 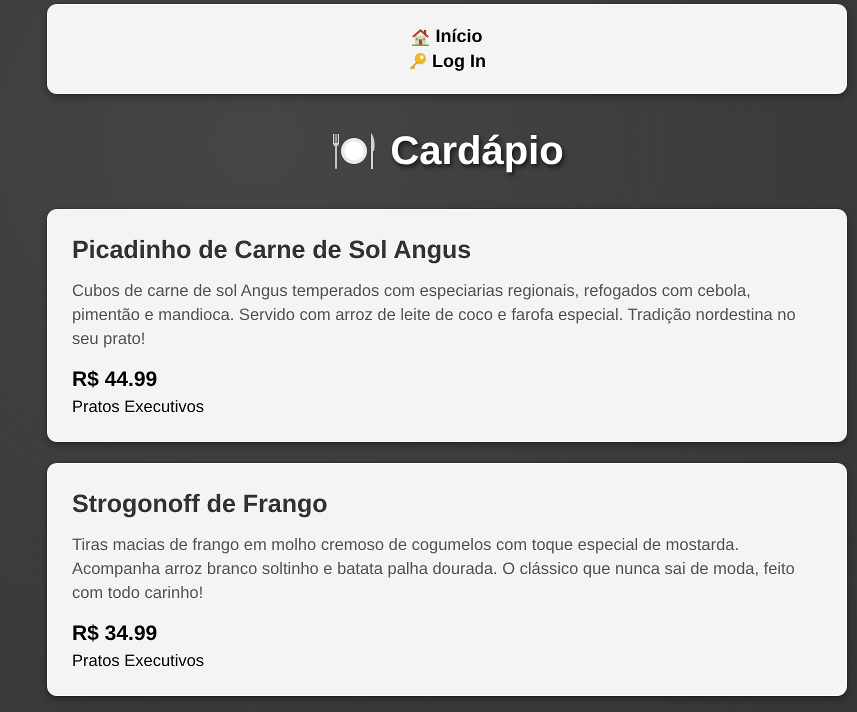 I want to click on page-heading: Cardápio, so click(x=477, y=151).